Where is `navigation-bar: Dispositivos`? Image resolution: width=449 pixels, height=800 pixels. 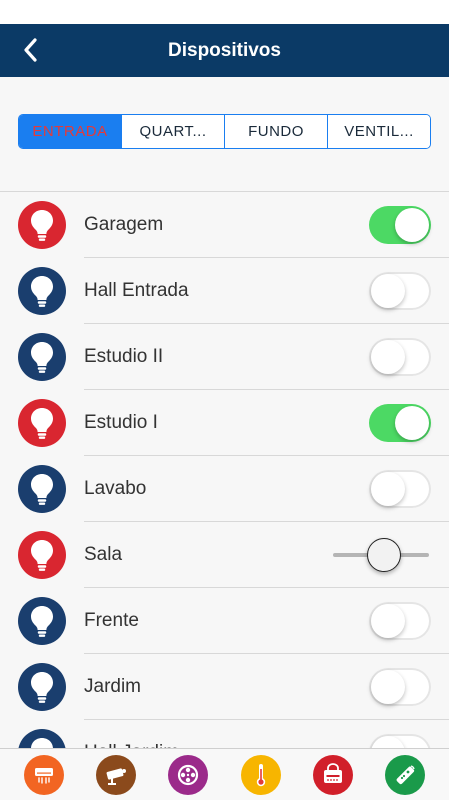 navigation-bar: Dispositivos is located at coordinates (224, 50).